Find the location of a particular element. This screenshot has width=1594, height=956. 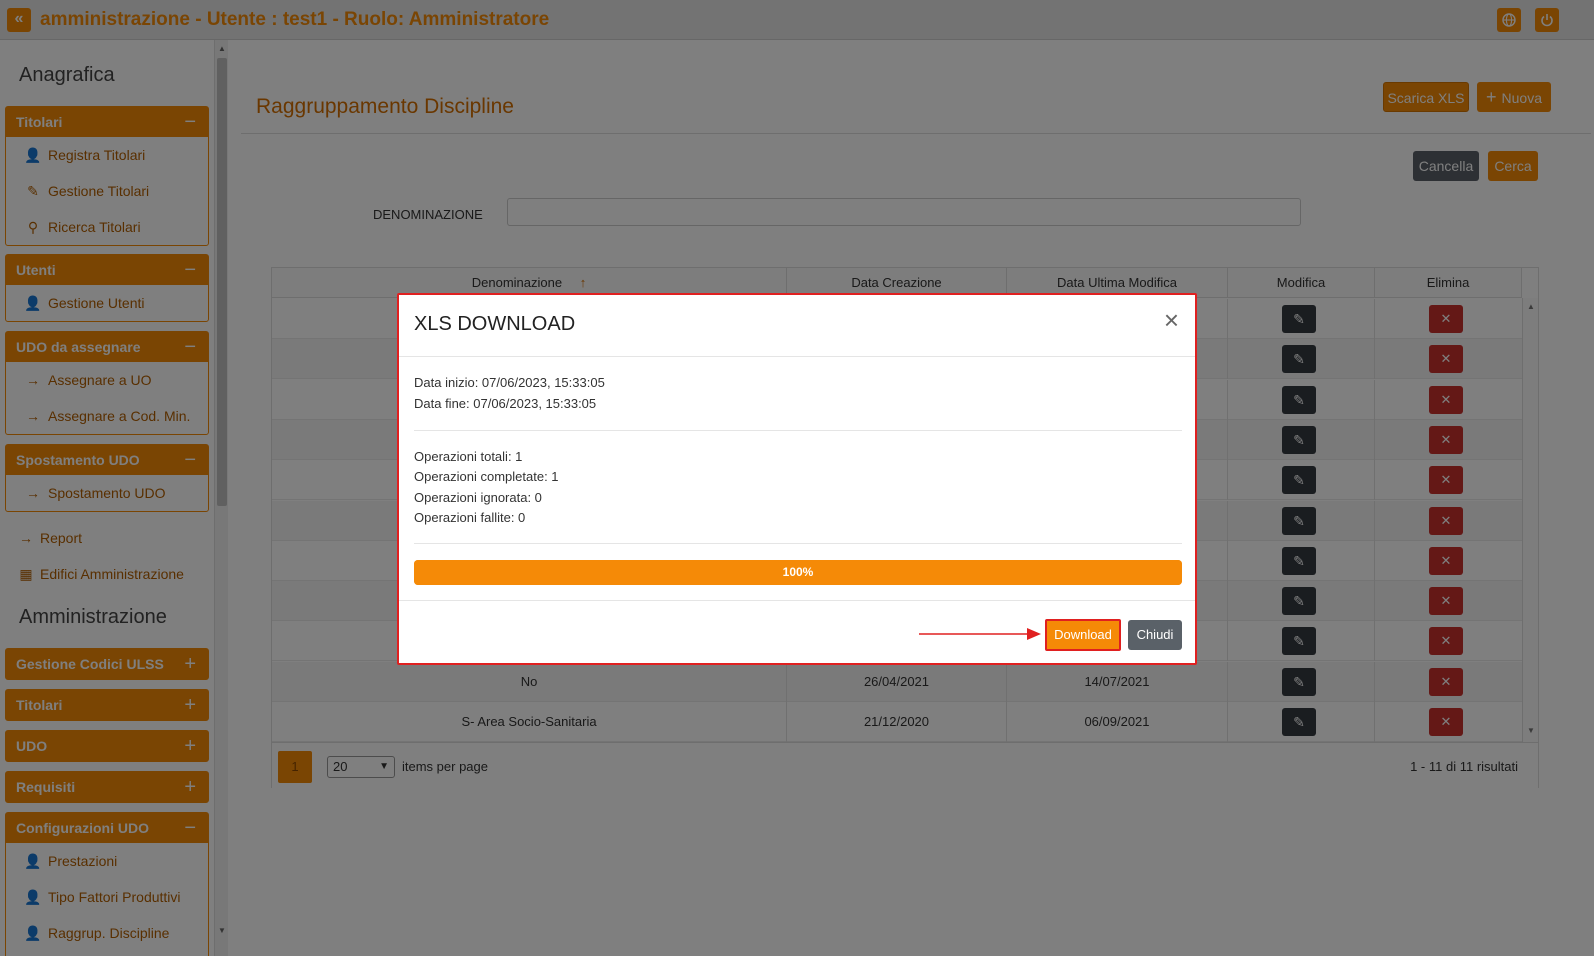

download-button: Download is located at coordinates (1083, 635).